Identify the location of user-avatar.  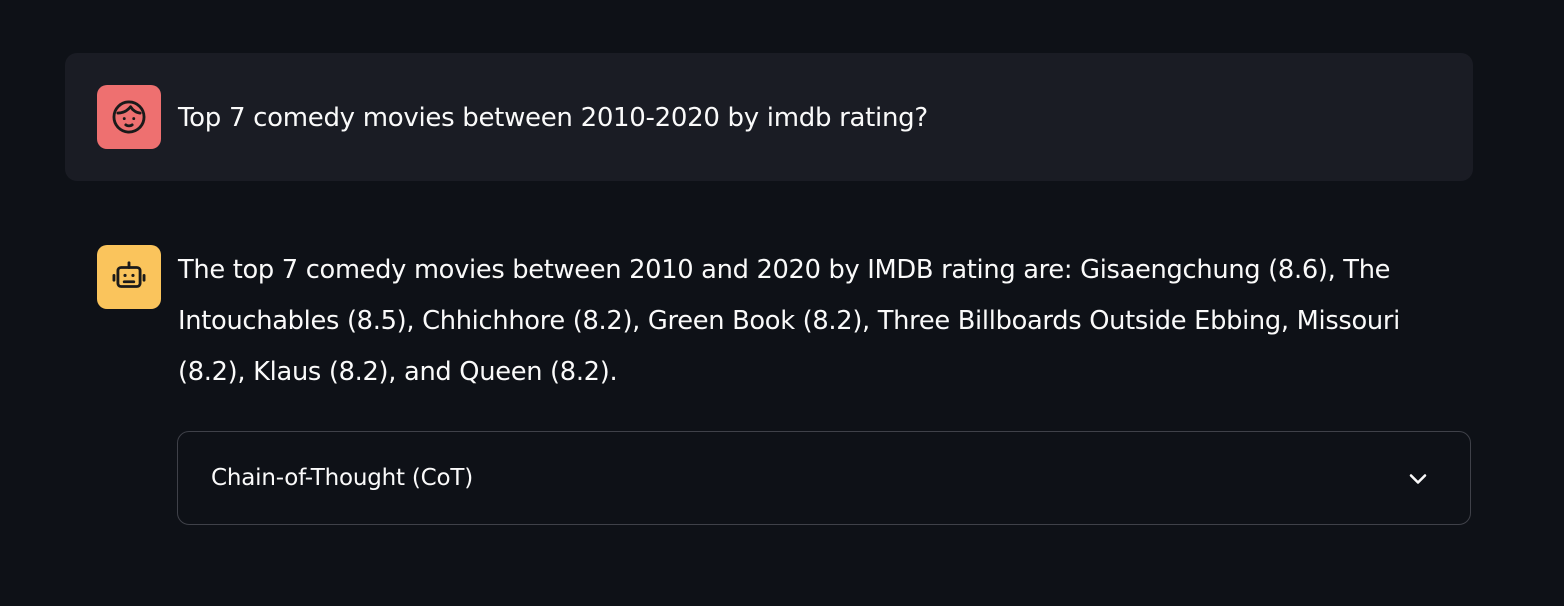
(129, 117).